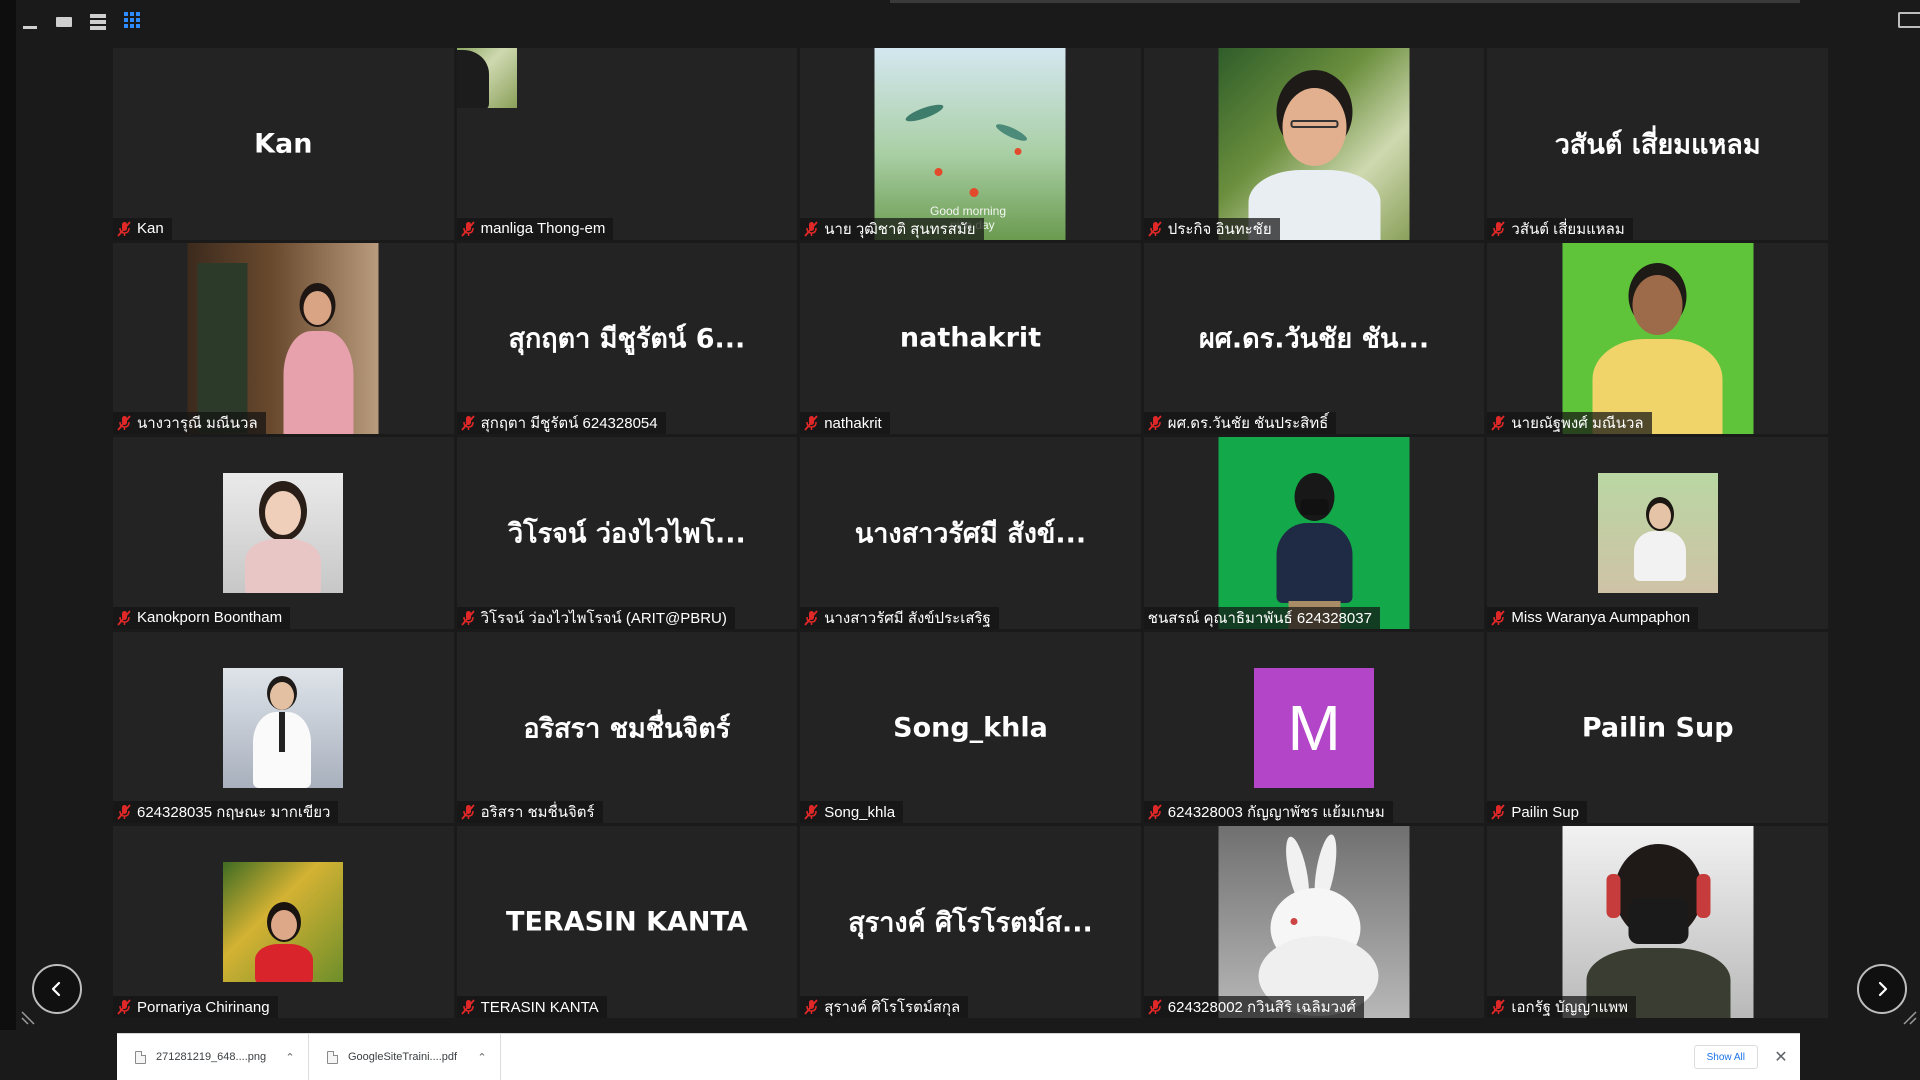  I want to click on participant-label: Kan, so click(142, 228).